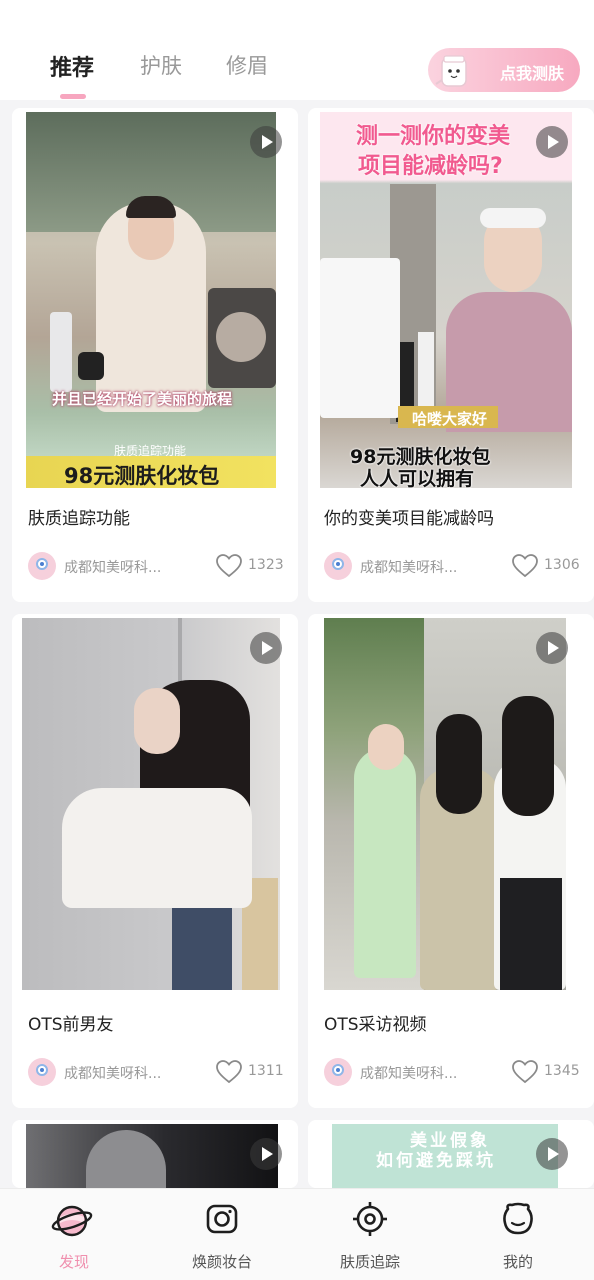 The height and width of the screenshot is (1280, 594). Describe the element at coordinates (142, 476) in the screenshot. I see `overlay-caption: 98元测肤化妆包` at that location.